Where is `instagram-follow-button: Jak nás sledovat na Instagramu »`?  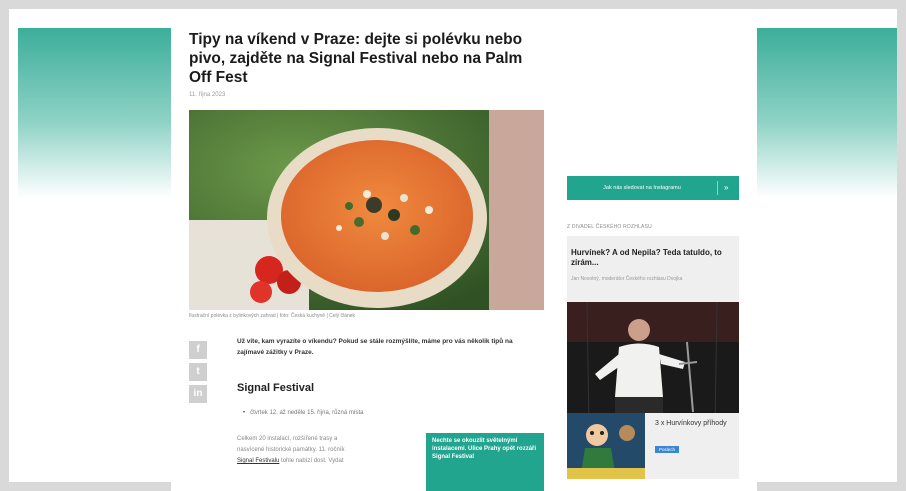 instagram-follow-button: Jak nás sledovat na Instagramu » is located at coordinates (653, 188).